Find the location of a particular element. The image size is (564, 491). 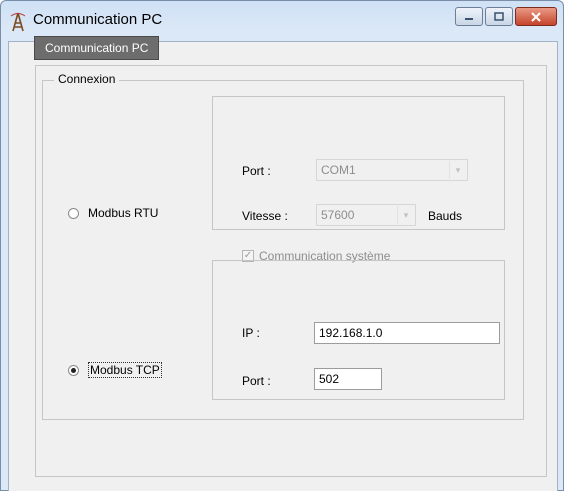

rtu-speed-select: 57600 ▾ is located at coordinates (366, 215).